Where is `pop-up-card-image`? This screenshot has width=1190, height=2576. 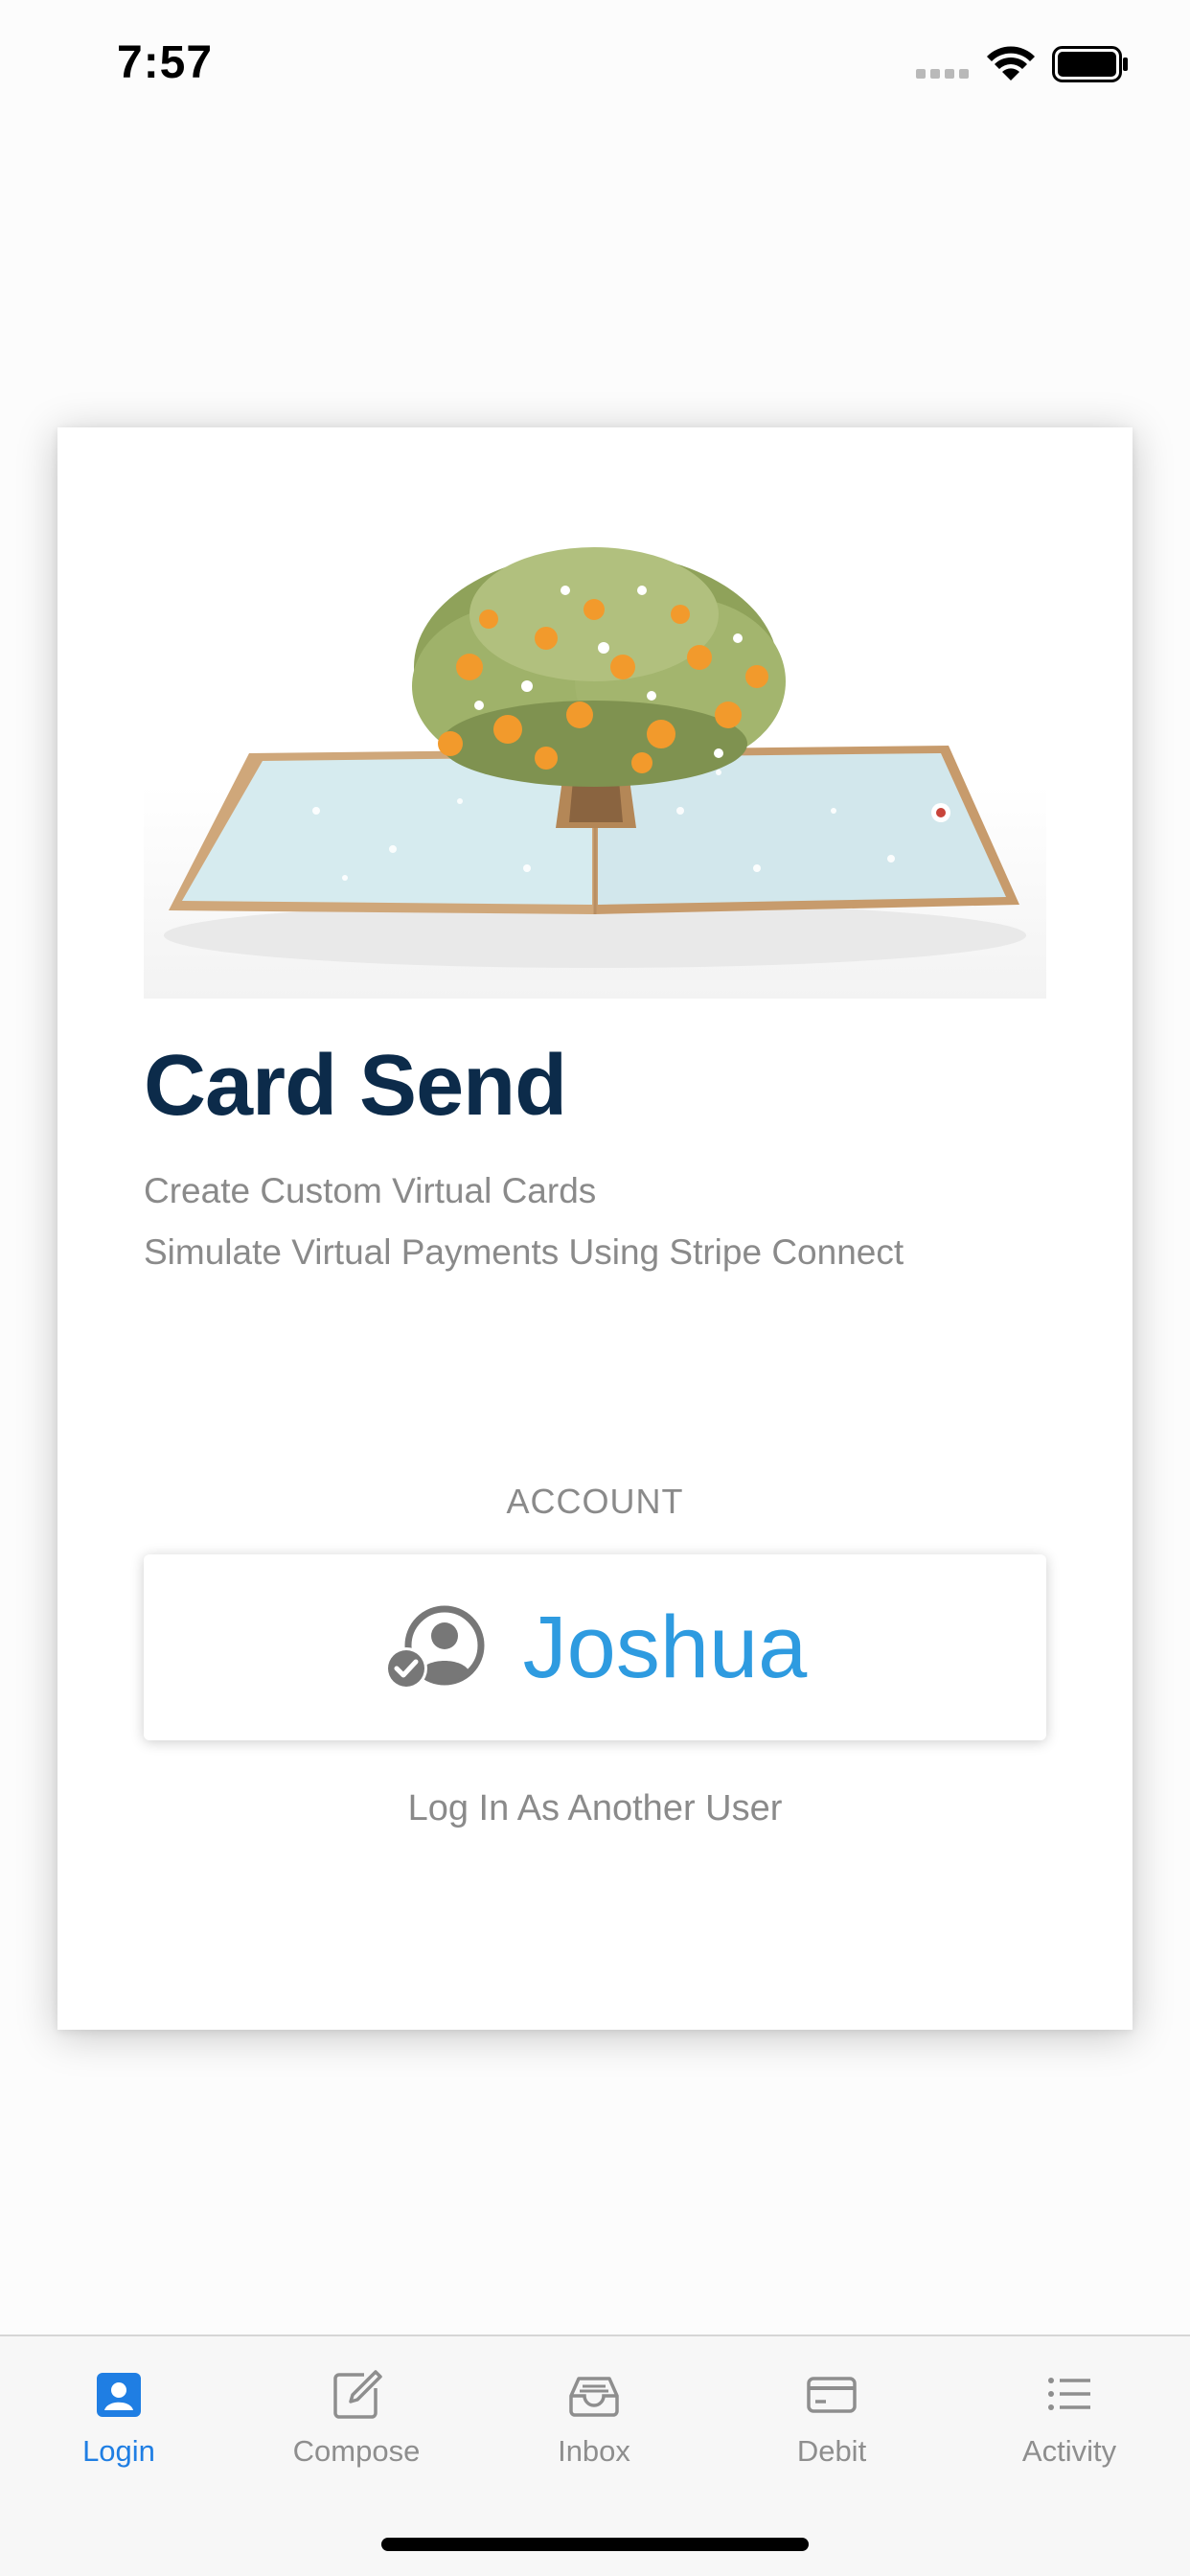 pop-up-card-image is located at coordinates (595, 761).